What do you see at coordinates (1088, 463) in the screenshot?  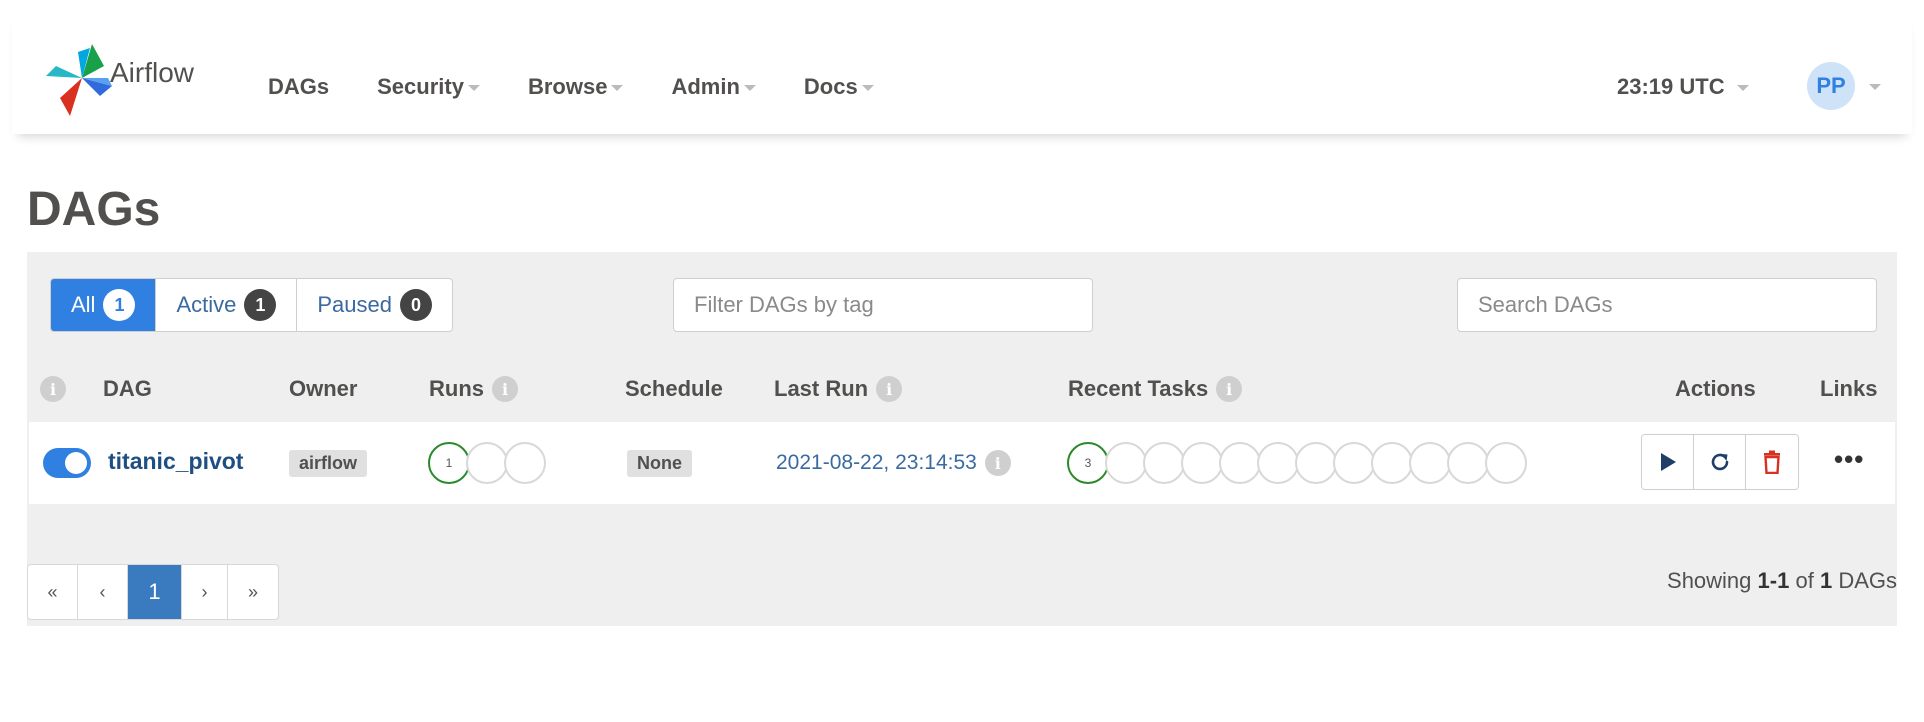 I see `status-circle-success: 3` at bounding box center [1088, 463].